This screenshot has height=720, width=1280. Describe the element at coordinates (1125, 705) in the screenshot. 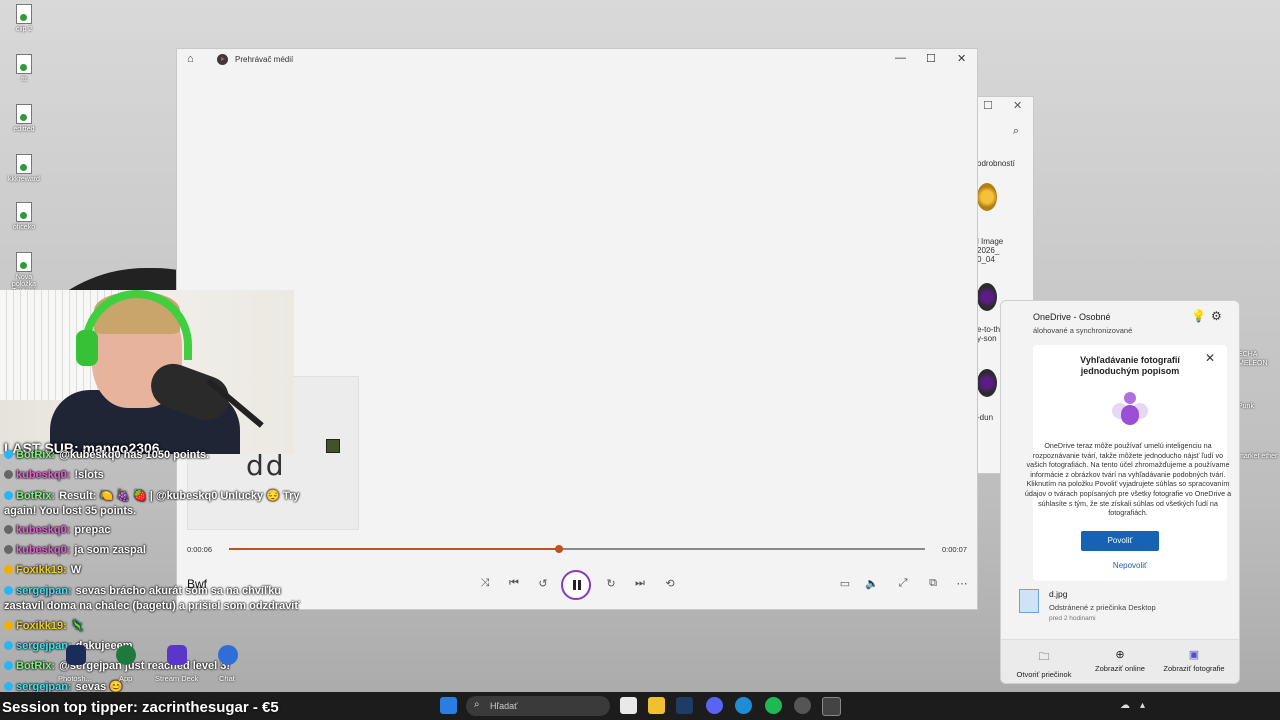

I see `network-icon: ☁` at that location.